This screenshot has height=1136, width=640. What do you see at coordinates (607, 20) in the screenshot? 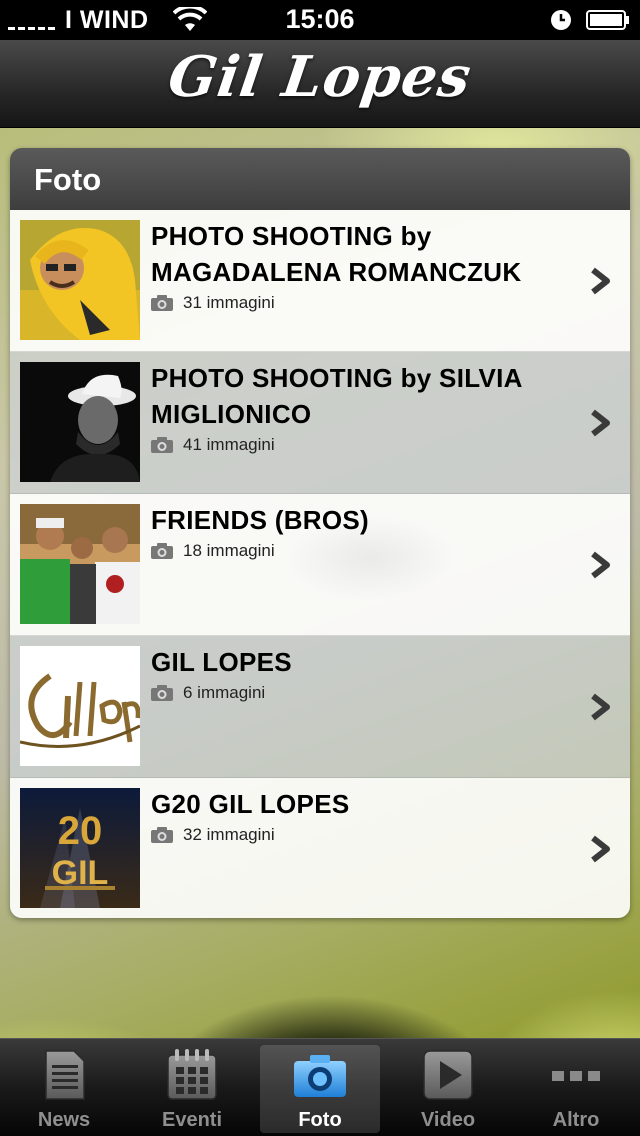
I see `battery-icon` at bounding box center [607, 20].